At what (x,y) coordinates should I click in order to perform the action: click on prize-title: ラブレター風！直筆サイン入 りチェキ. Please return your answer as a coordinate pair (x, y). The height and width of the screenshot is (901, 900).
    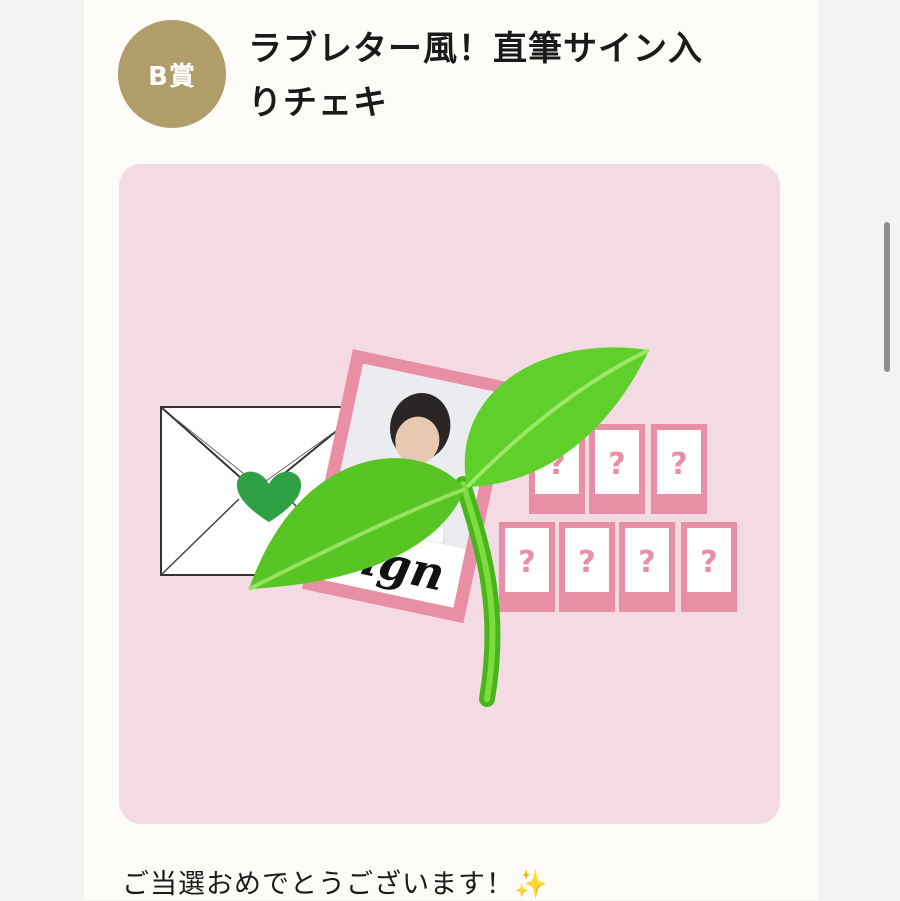
    Looking at the image, I should click on (518, 76).